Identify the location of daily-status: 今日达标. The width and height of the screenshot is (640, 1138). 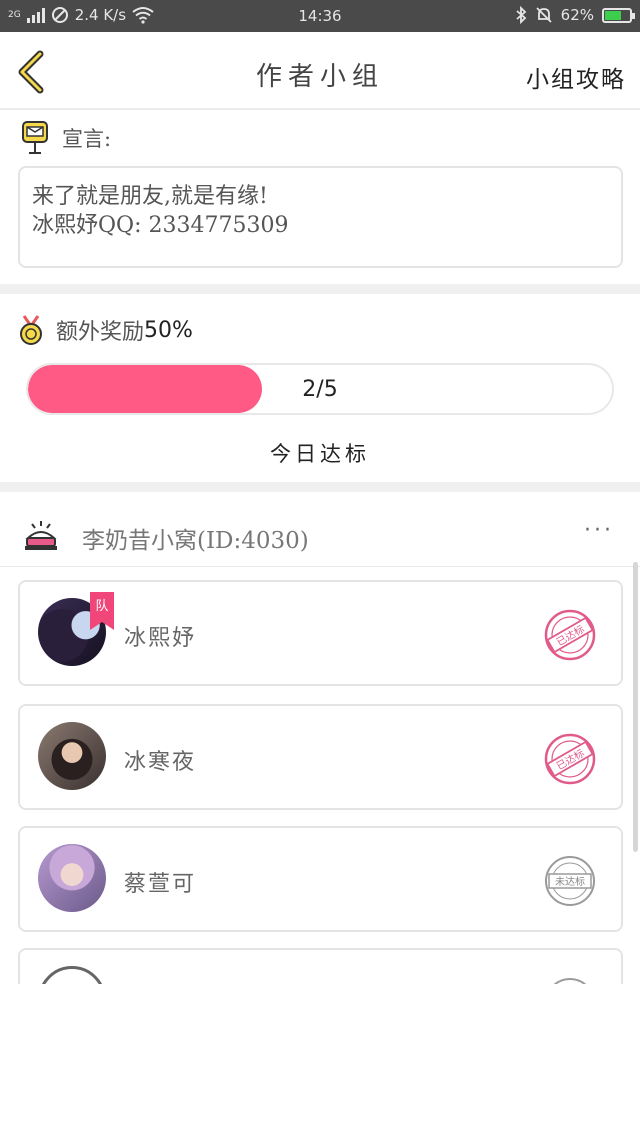
(320, 454).